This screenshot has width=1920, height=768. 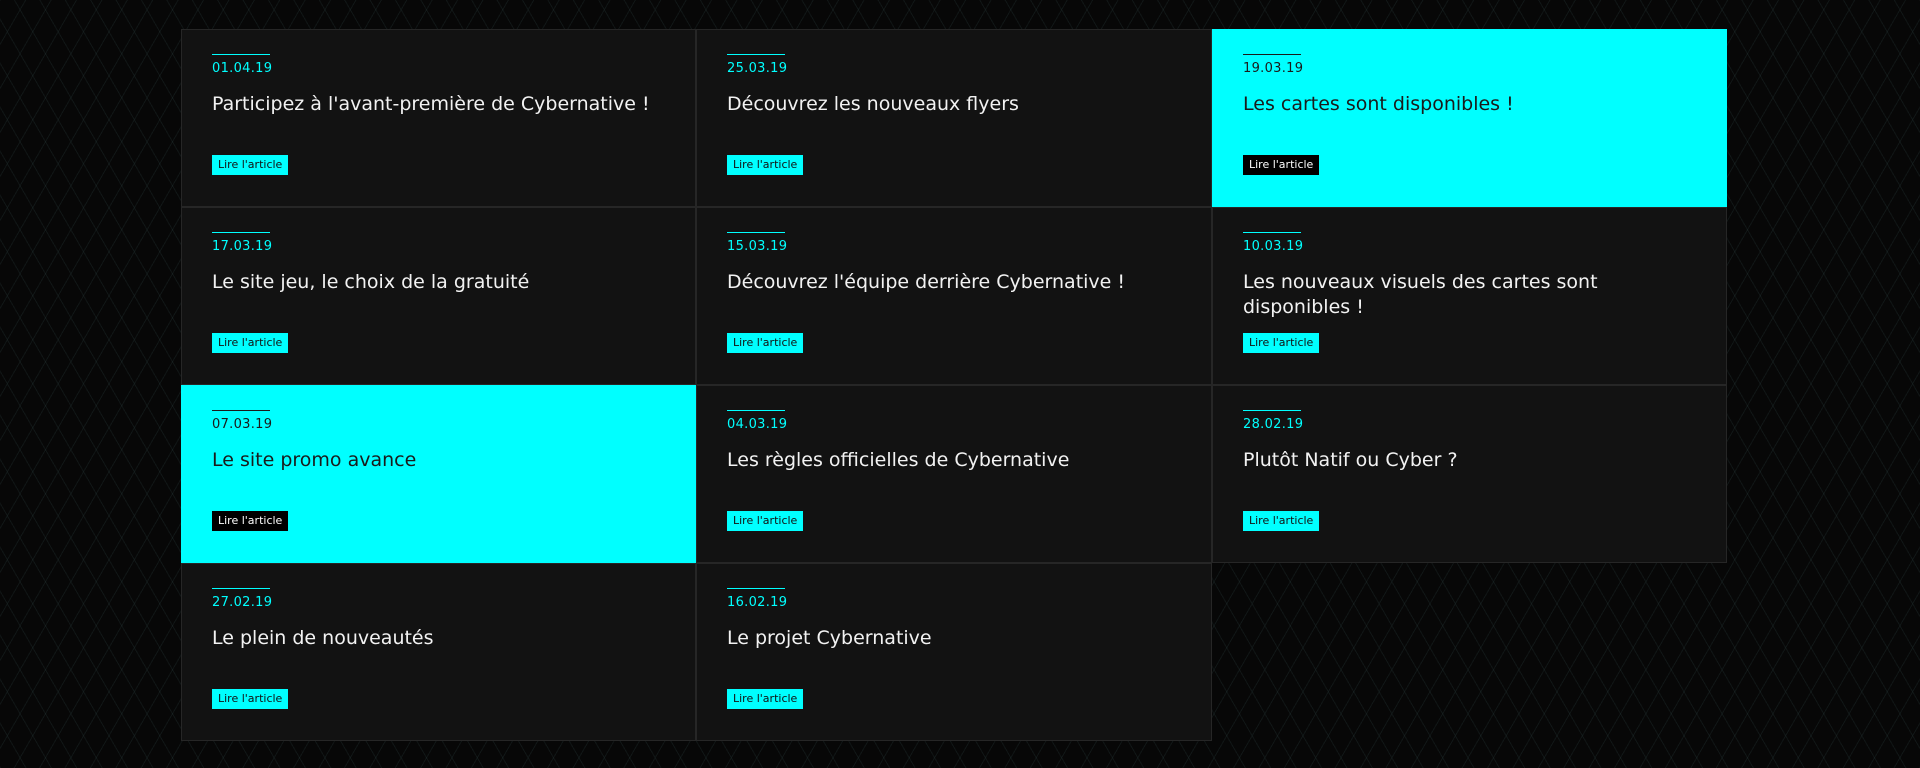 What do you see at coordinates (757, 424) in the screenshot?
I see `article-date: 04.03.19` at bounding box center [757, 424].